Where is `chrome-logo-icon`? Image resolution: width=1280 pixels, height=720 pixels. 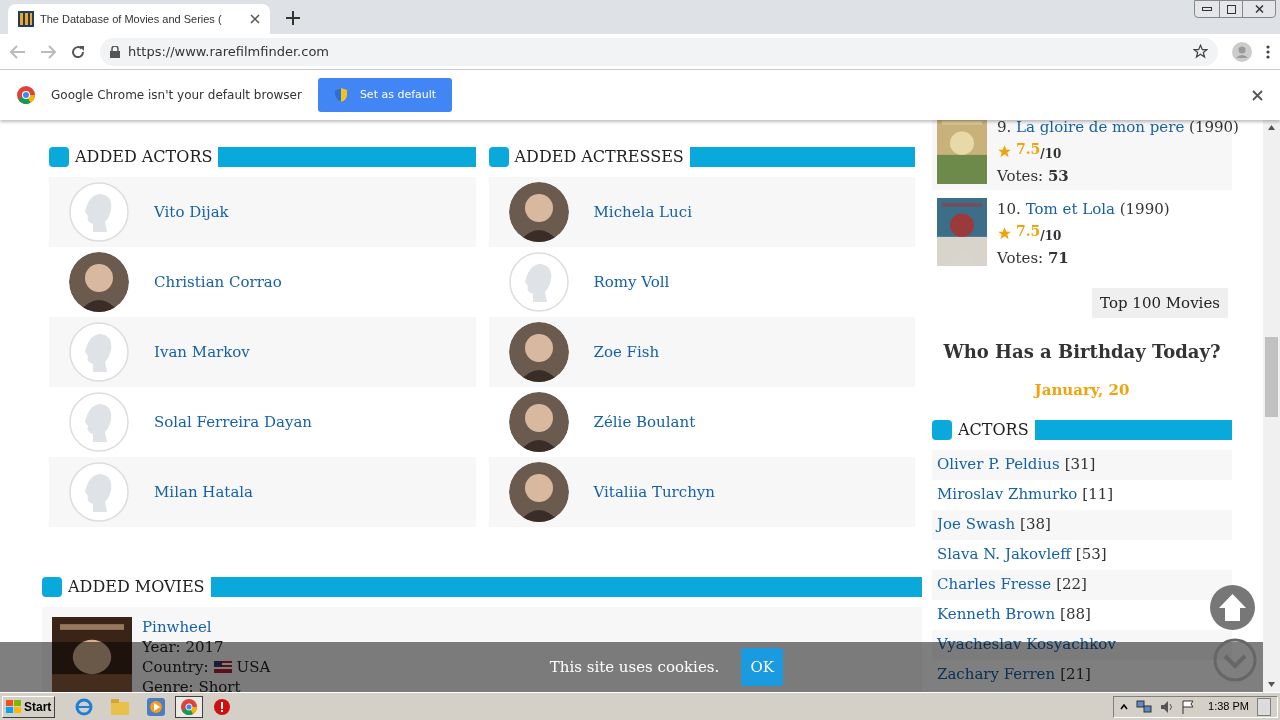 chrome-logo-icon is located at coordinates (26, 95).